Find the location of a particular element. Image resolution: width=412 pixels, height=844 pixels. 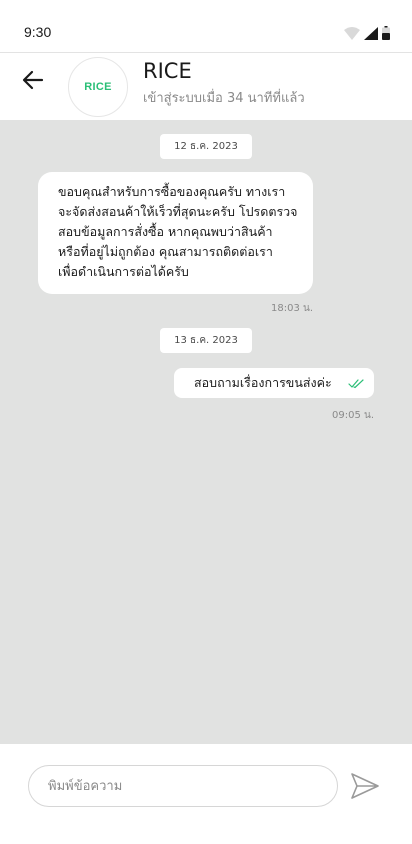

contact-name: RICE is located at coordinates (167, 71).